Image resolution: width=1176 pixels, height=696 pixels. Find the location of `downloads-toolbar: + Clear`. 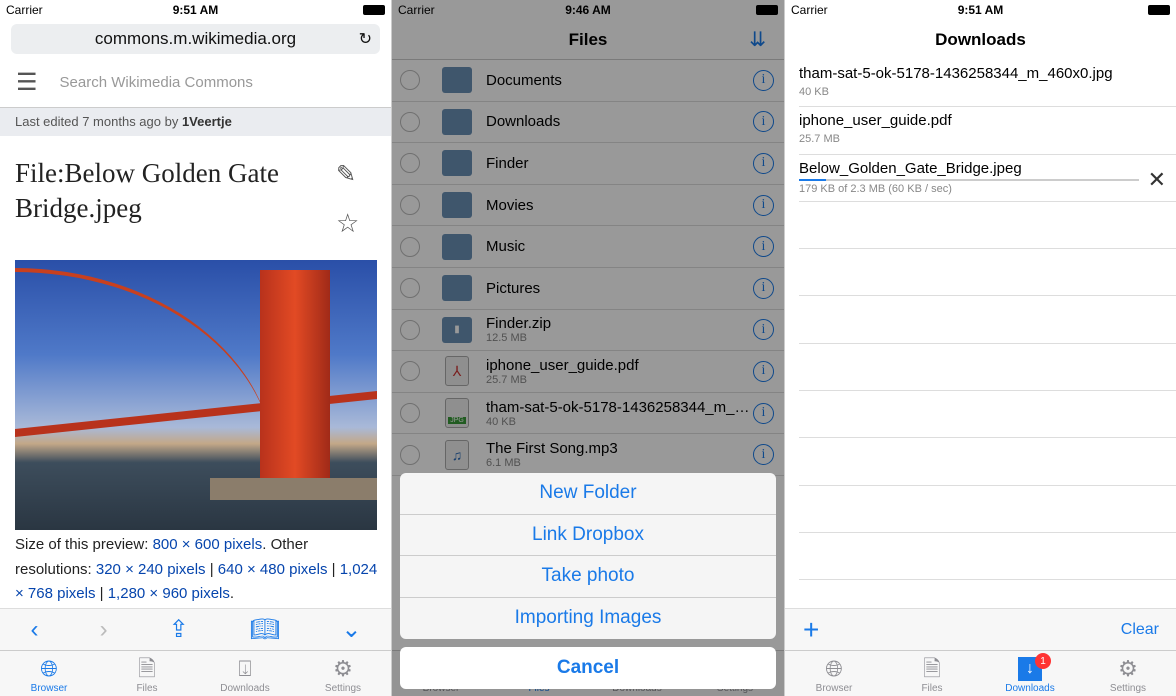

downloads-toolbar: + Clear is located at coordinates (980, 629).